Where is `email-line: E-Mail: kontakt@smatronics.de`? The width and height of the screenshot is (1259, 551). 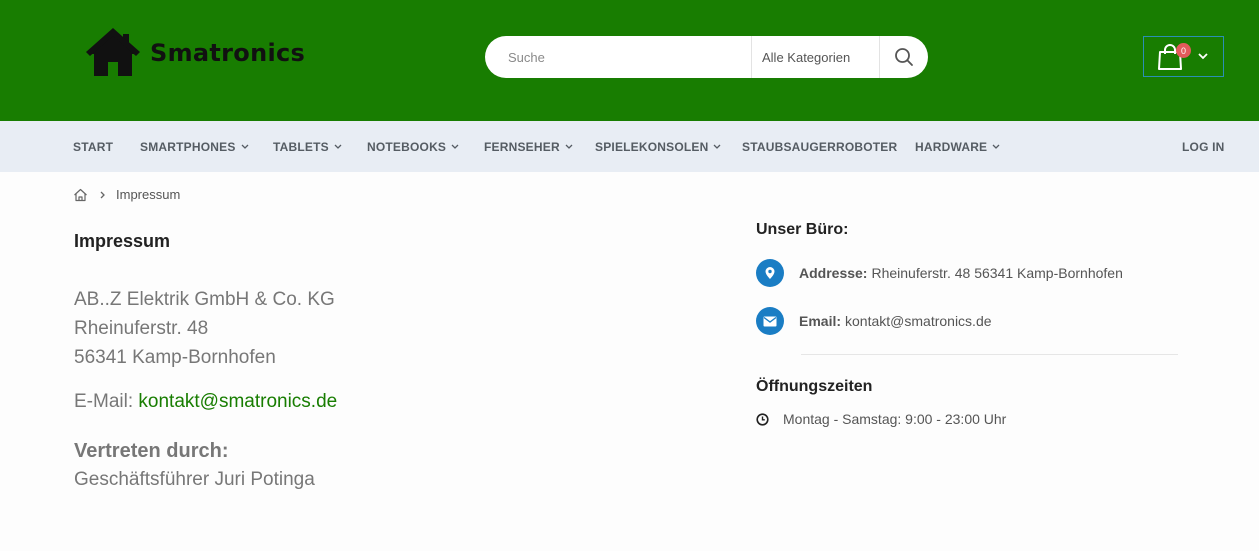
email-line: E-Mail: kontakt@smatronics.de is located at coordinates (205, 402).